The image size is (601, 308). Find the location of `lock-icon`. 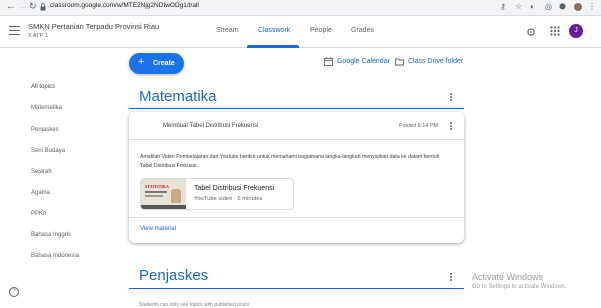

lock-icon is located at coordinates (43, 7).